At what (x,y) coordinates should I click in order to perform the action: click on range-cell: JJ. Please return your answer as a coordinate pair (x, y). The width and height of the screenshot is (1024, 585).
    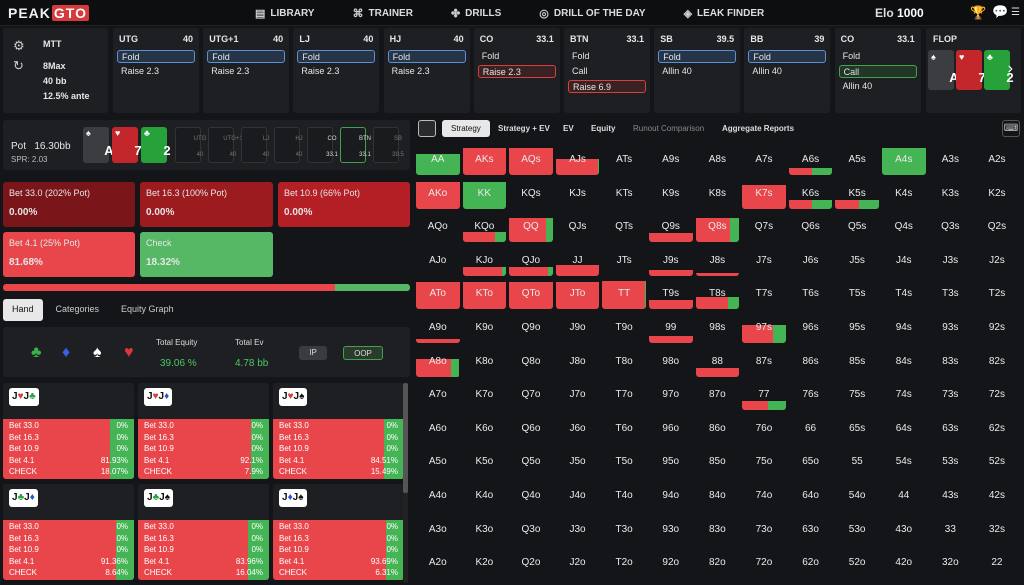
    Looking at the image, I should click on (577, 261).